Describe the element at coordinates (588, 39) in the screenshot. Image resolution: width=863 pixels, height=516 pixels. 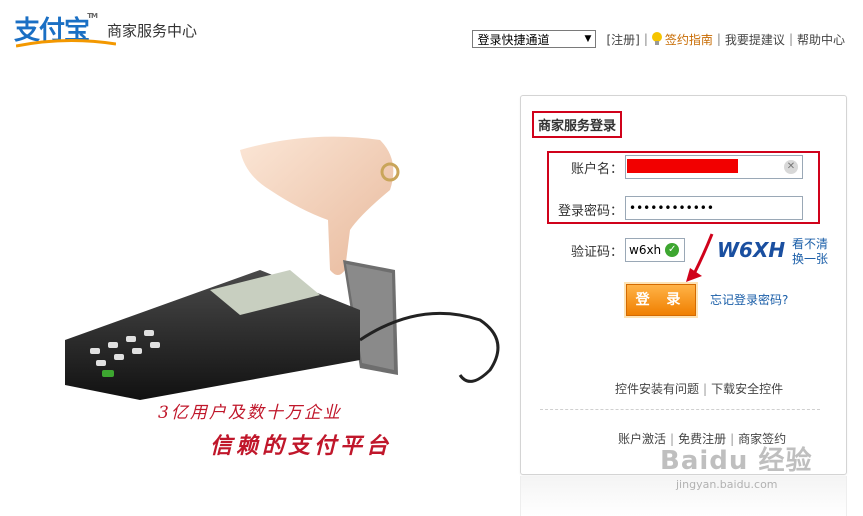
I see `chevron-down-icon: ▼` at that location.